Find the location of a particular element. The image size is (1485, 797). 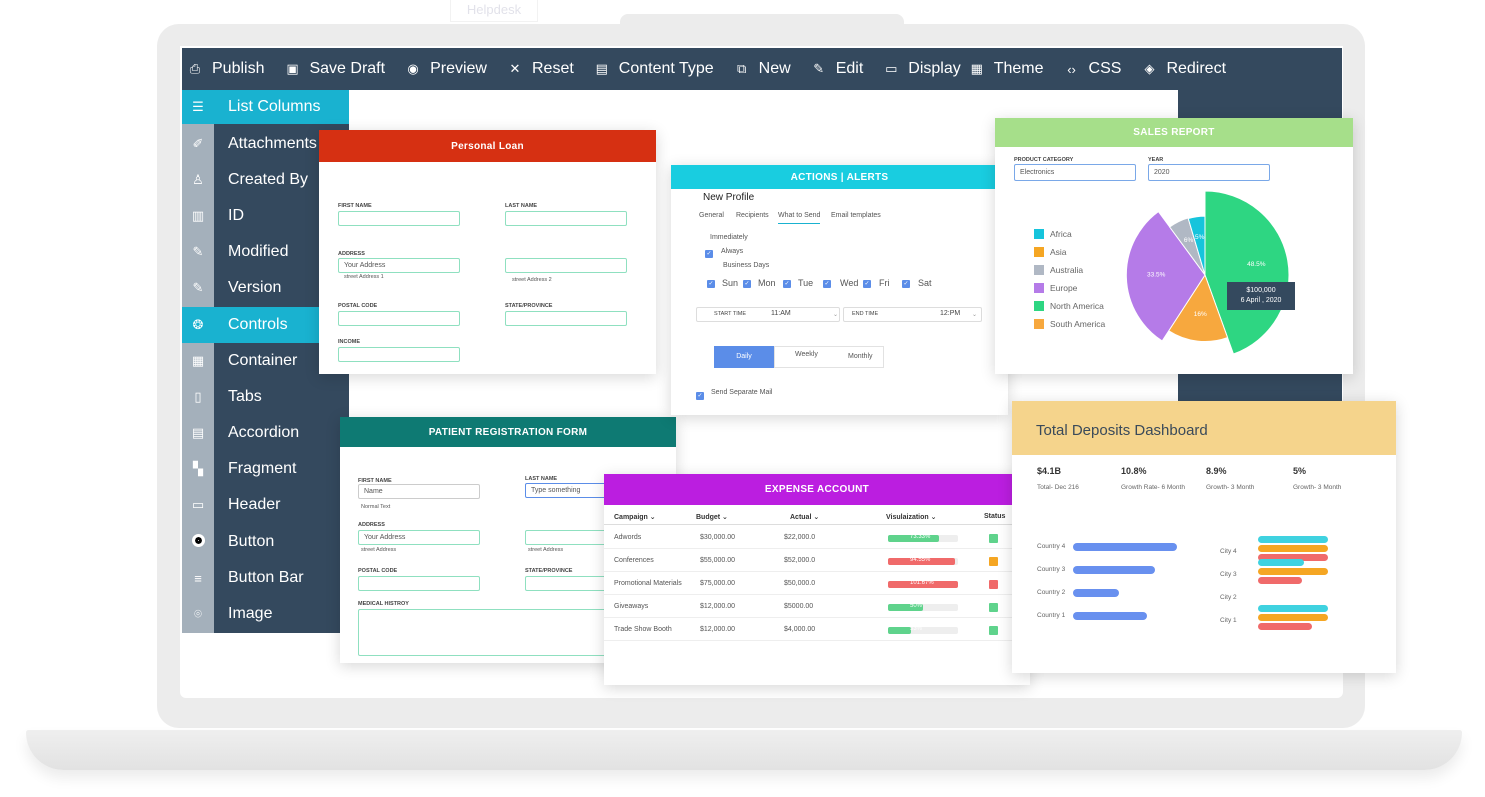

palette-icon: ❂ is located at coordinates (198, 324).